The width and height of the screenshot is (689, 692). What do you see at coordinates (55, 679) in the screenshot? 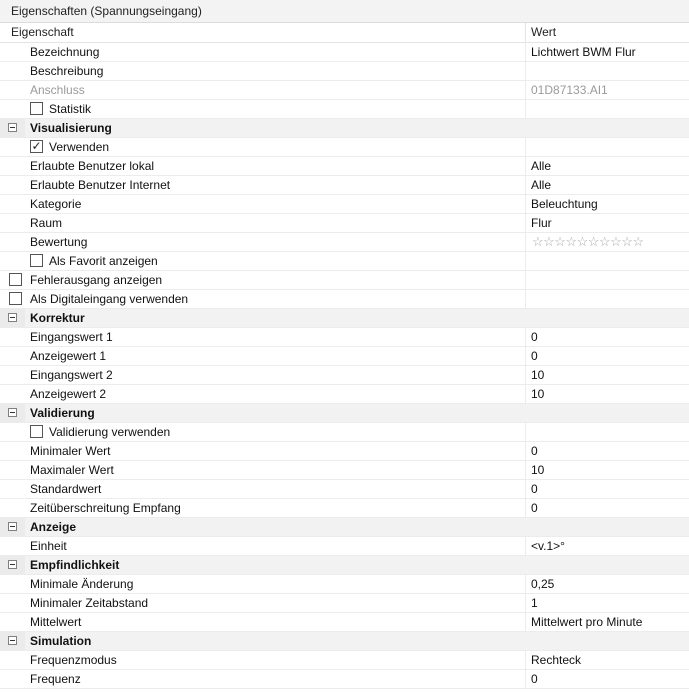
I see `property-label: Frequenz` at bounding box center [55, 679].